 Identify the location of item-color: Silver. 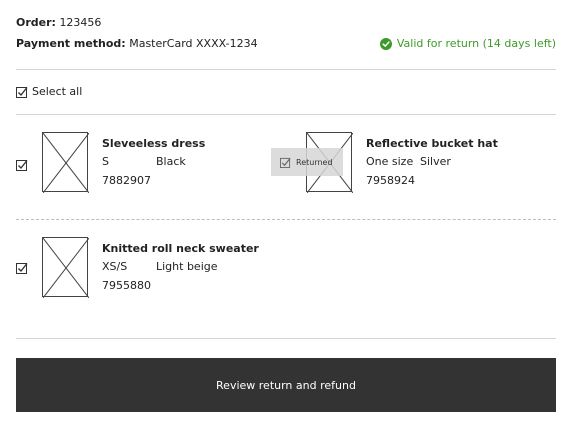
(435, 161).